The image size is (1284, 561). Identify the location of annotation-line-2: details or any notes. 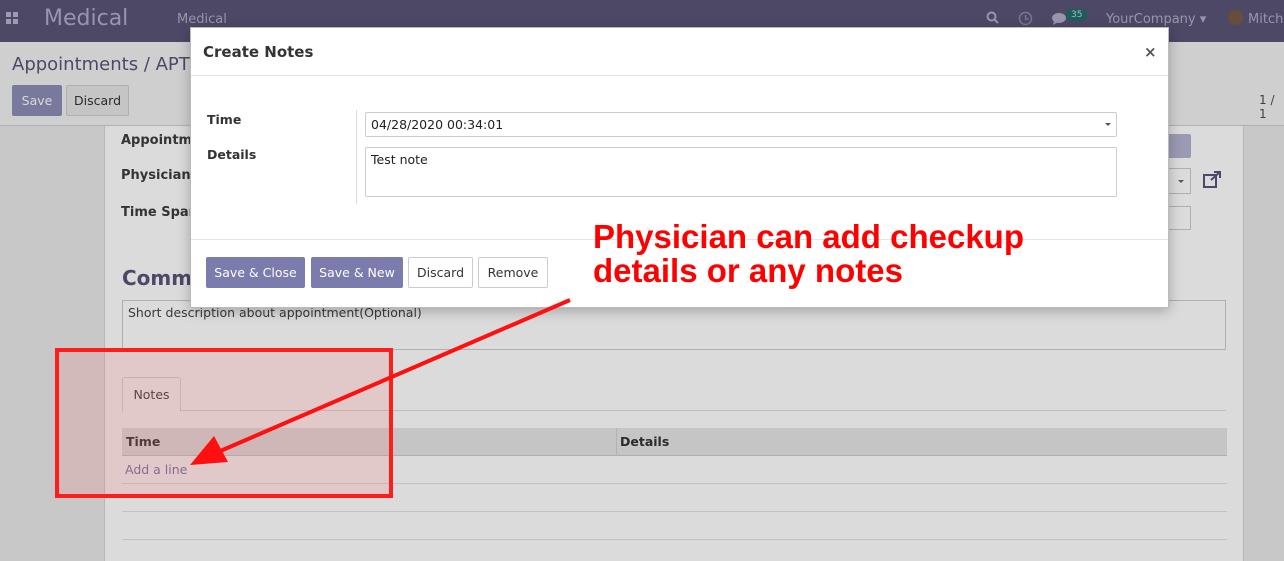
(748, 270).